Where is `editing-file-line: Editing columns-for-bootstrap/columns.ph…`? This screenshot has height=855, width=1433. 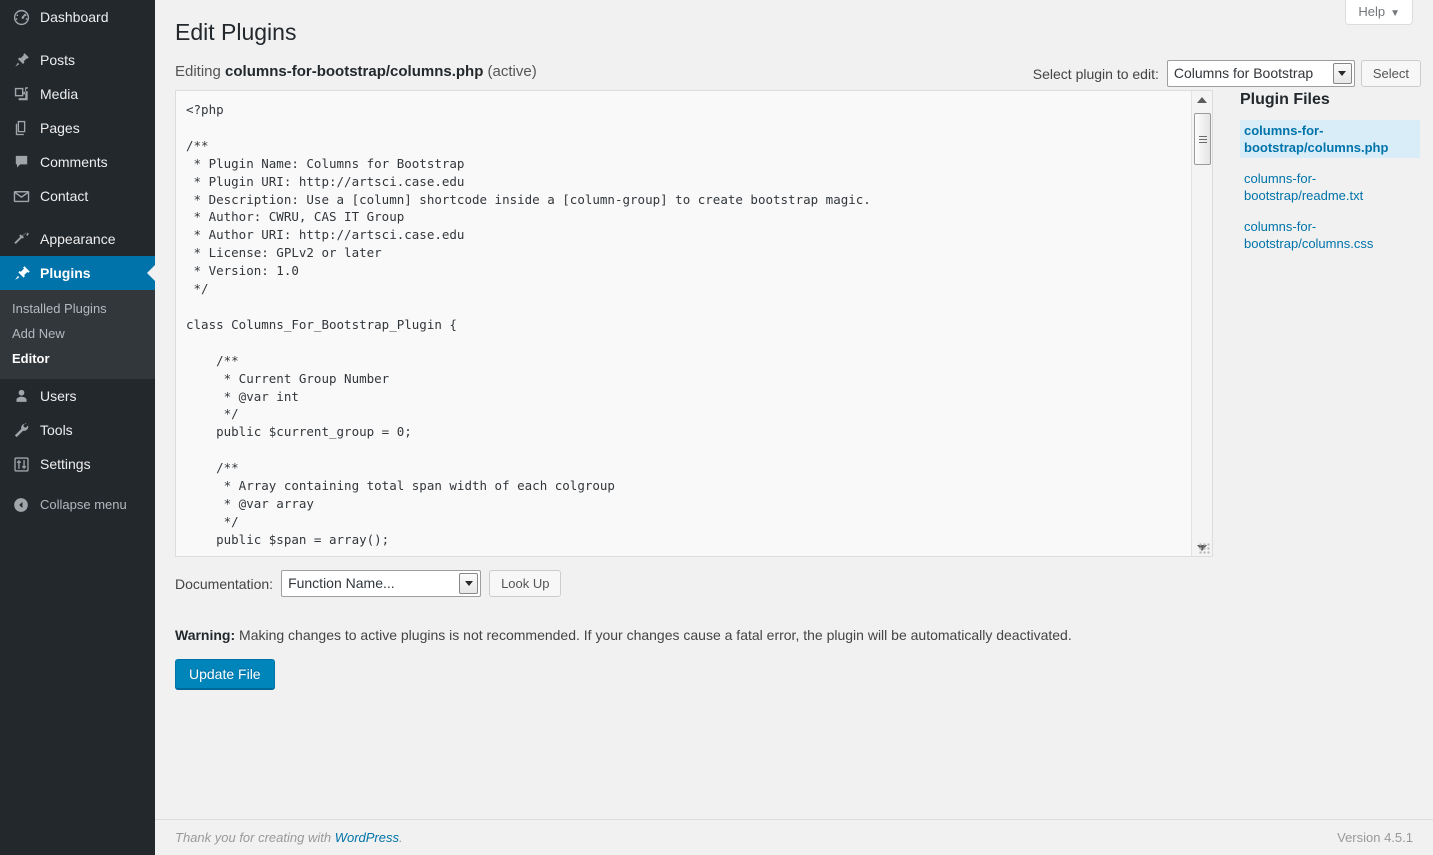 editing-file-line: Editing columns-for-bootstrap/columns.ph… is located at coordinates (356, 72).